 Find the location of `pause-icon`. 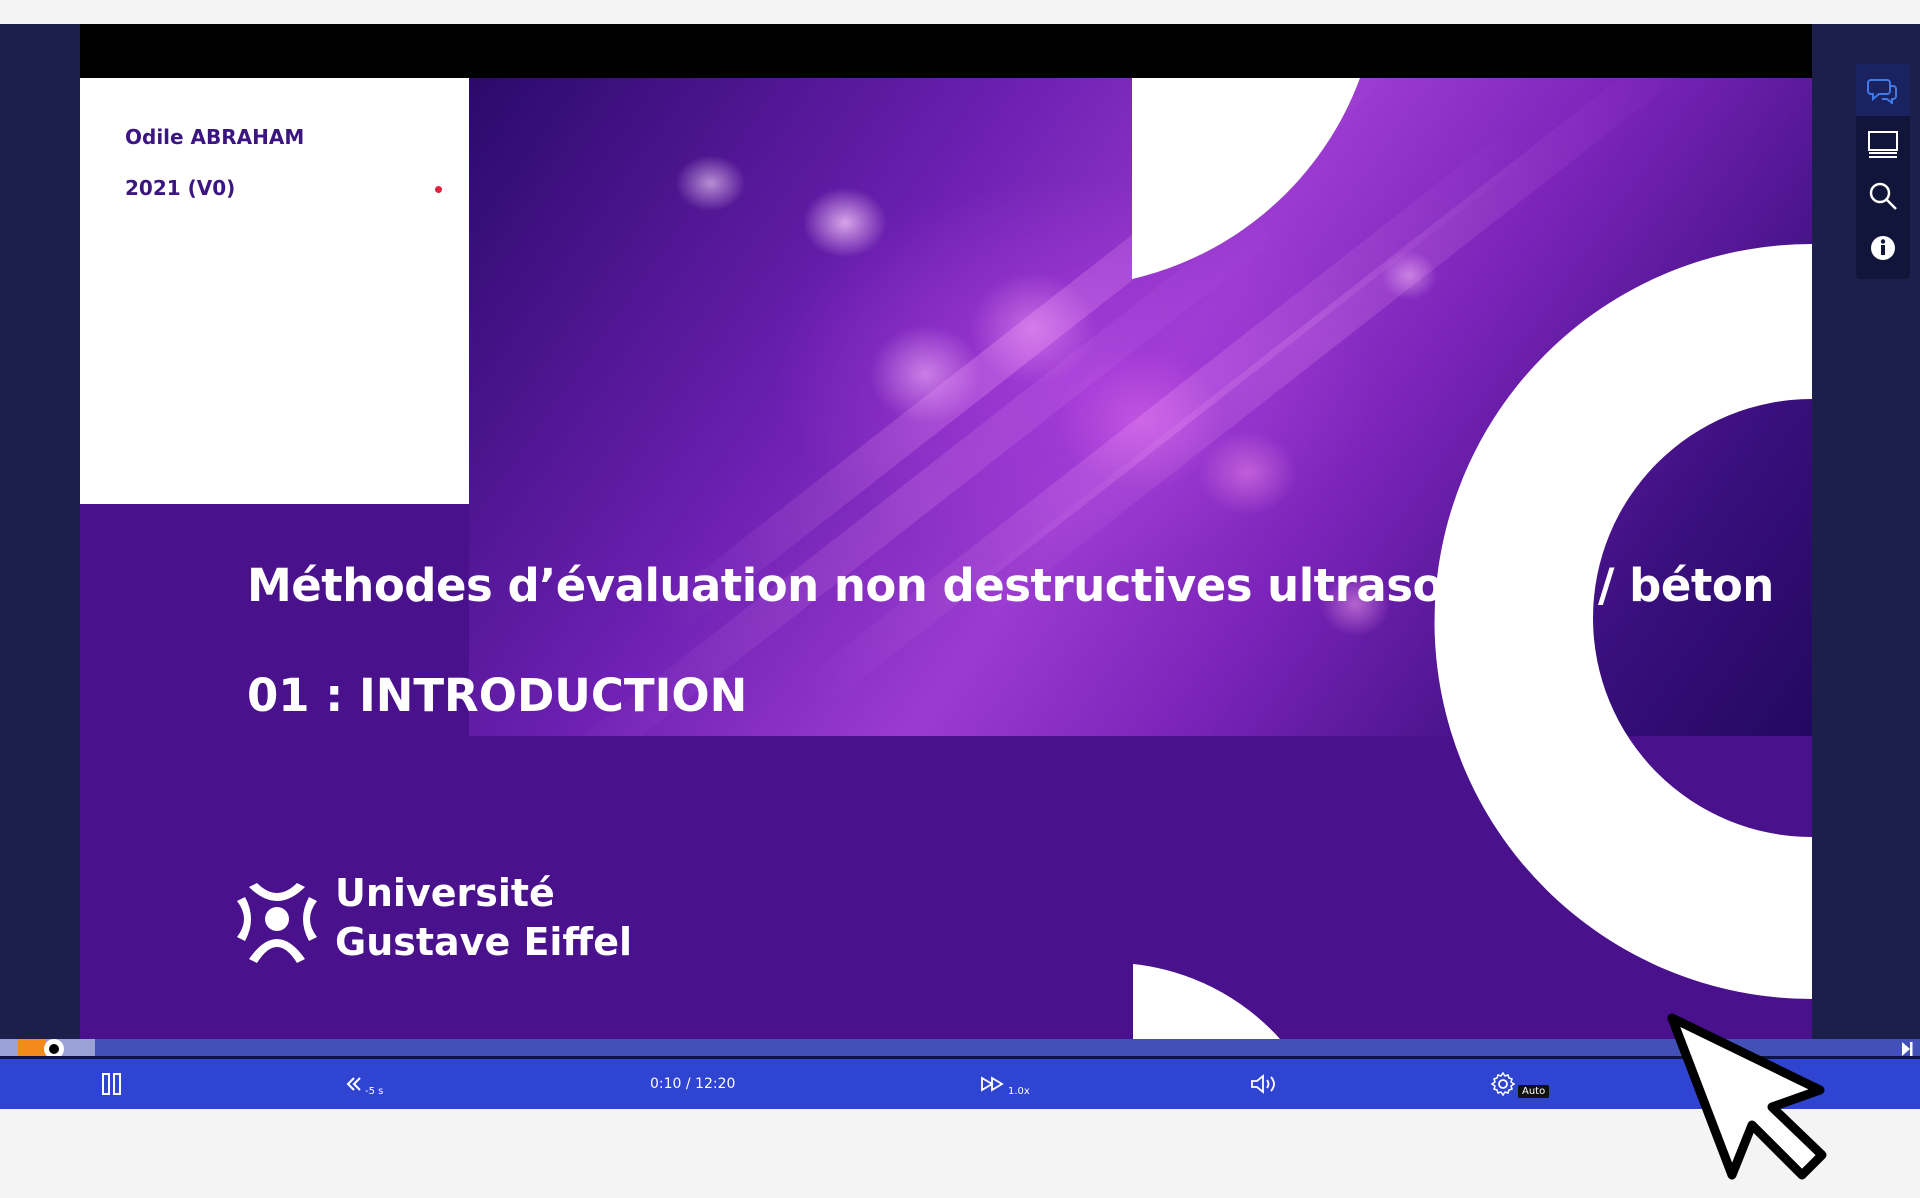

pause-icon is located at coordinates (111, 1084).